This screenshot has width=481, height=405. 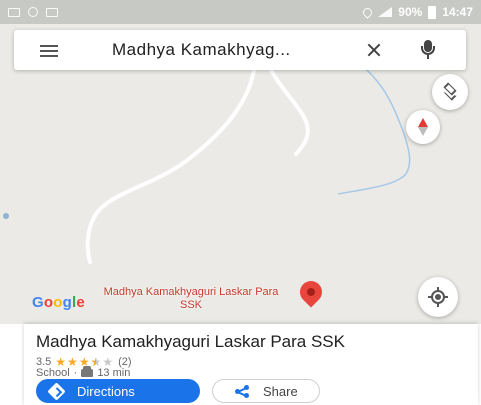 I want to click on road-branch, so click(x=288, y=109).